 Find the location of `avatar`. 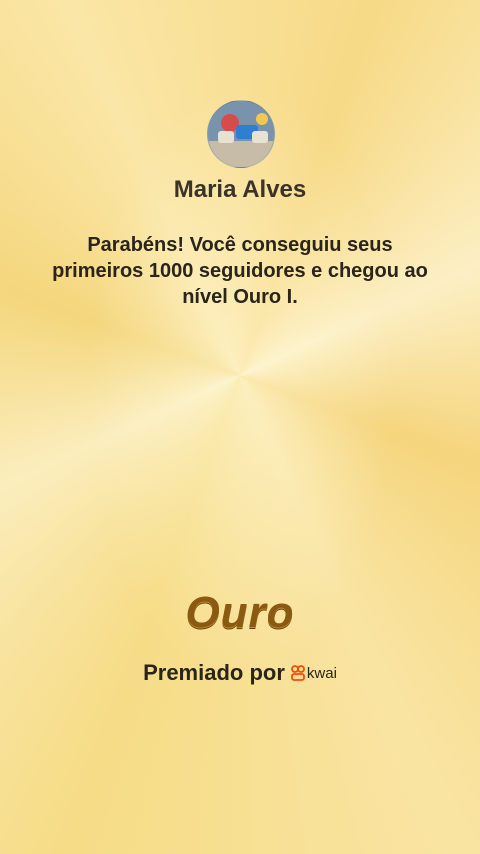

avatar is located at coordinates (241, 134).